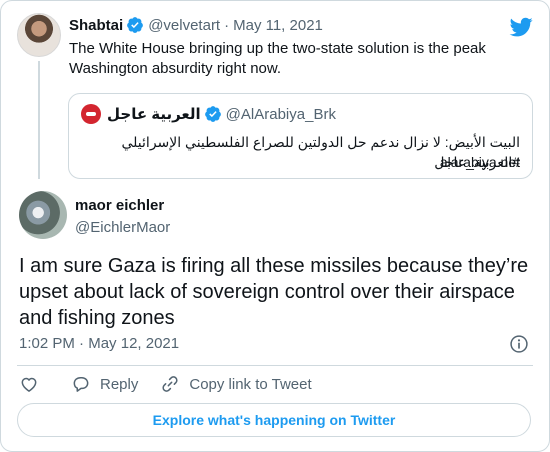 Image resolution: width=550 pixels, height=452 pixels. What do you see at coordinates (184, 25) in the screenshot?
I see `parent-author-handle: @velvetart` at bounding box center [184, 25].